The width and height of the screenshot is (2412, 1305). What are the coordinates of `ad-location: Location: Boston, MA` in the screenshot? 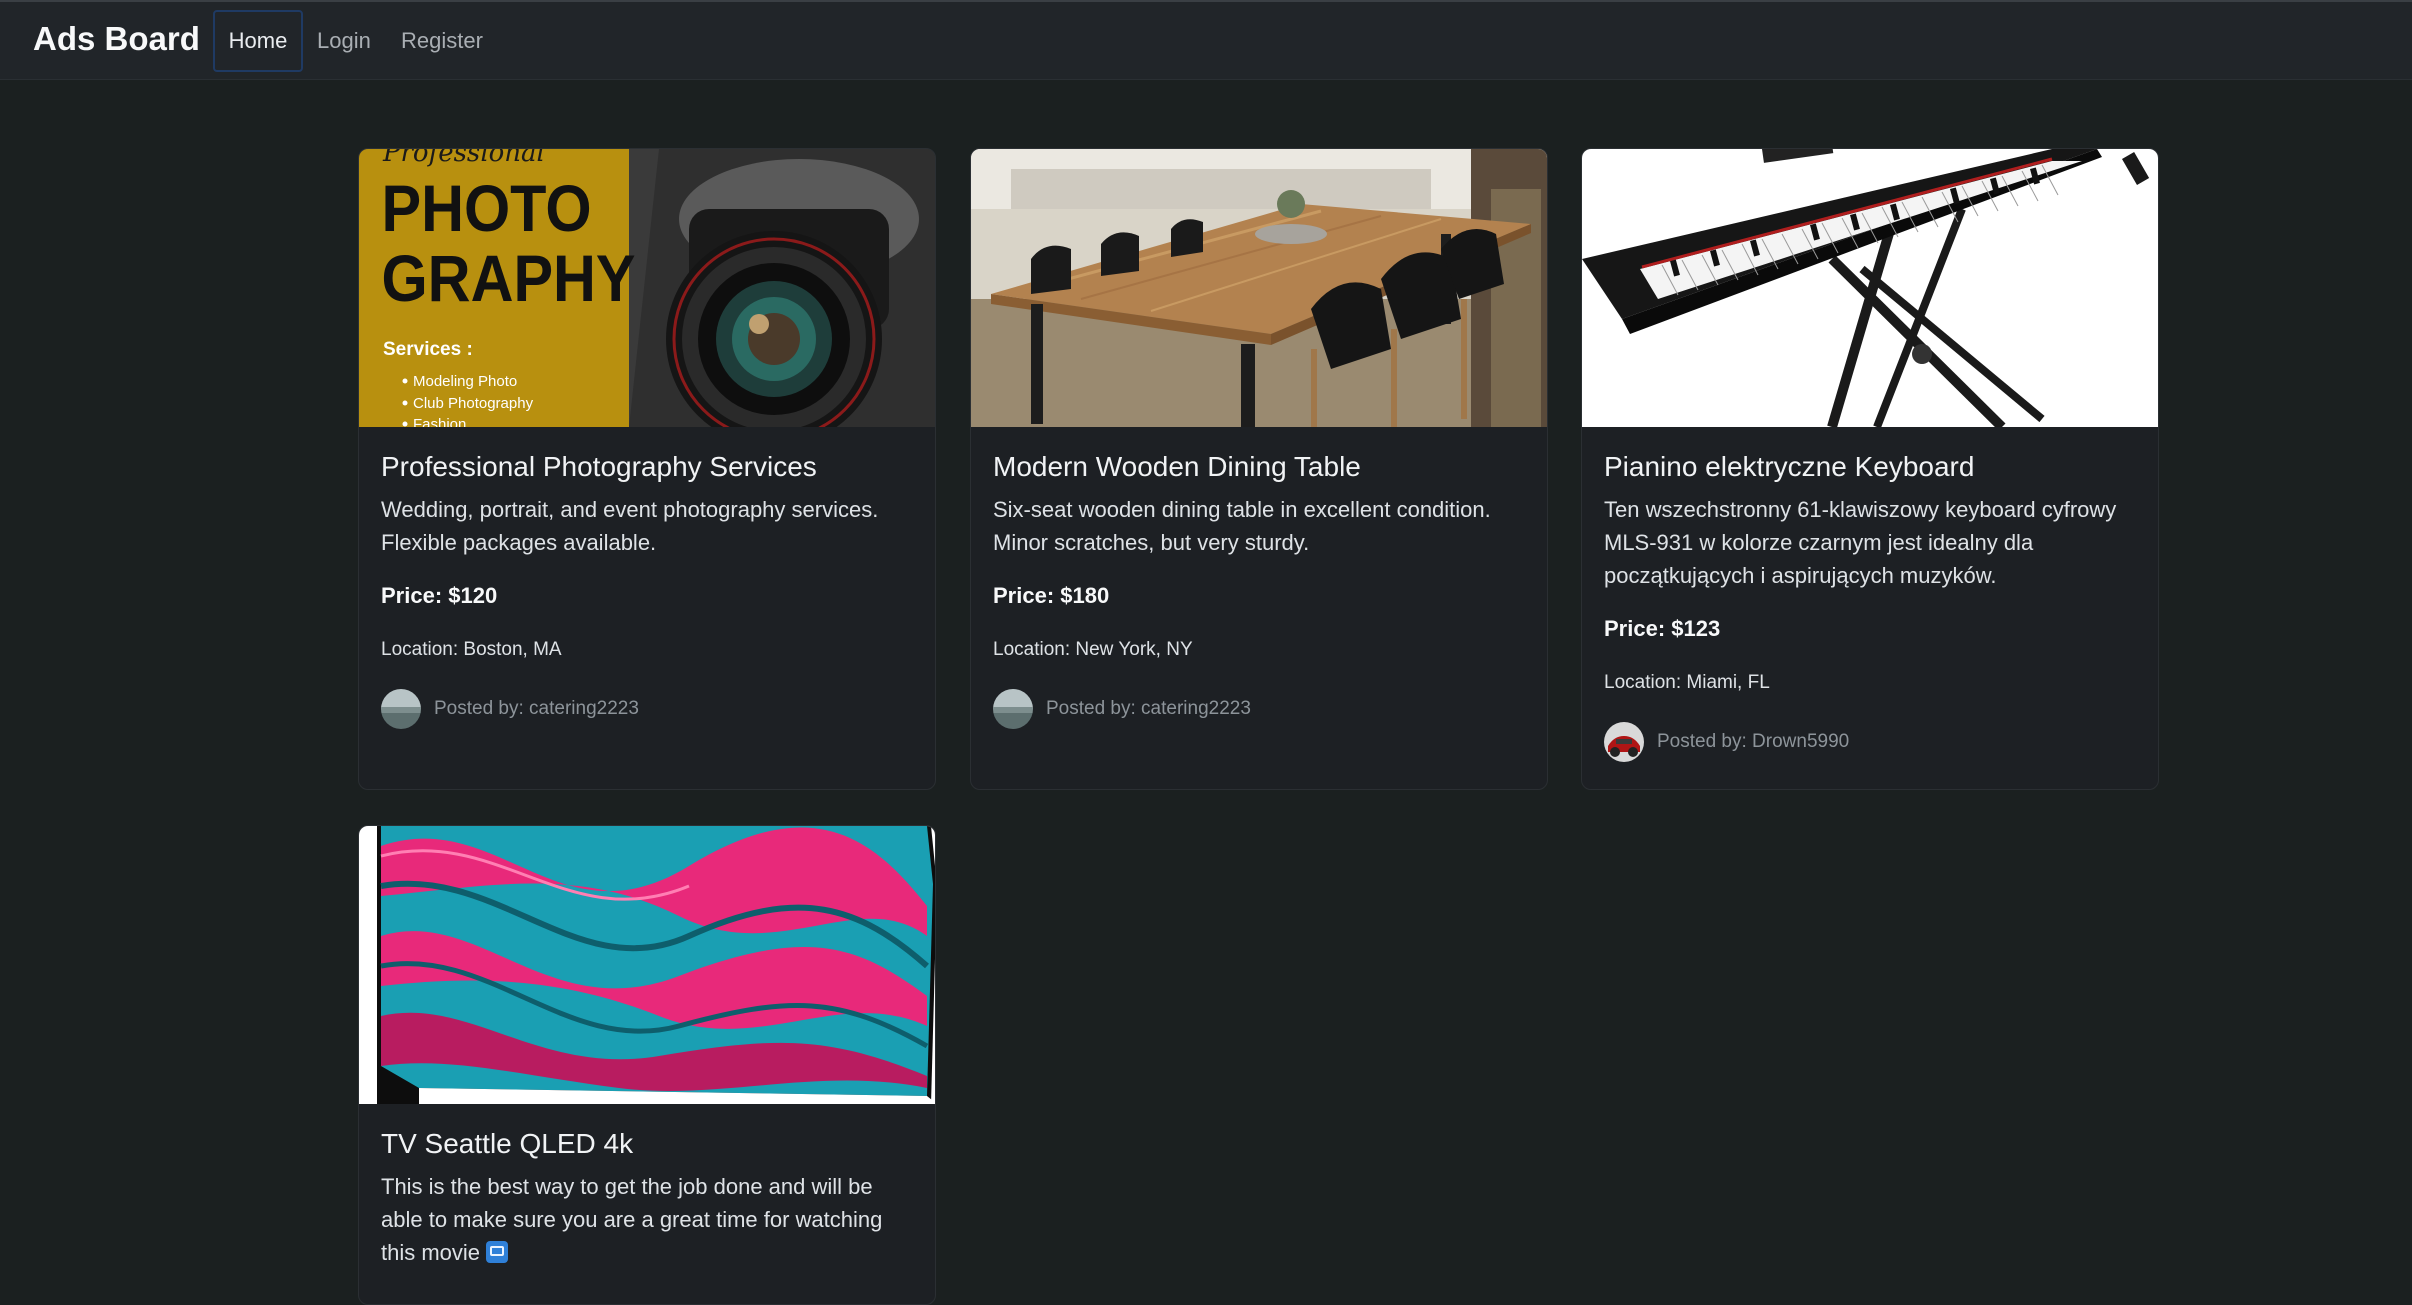 It's located at (471, 649).